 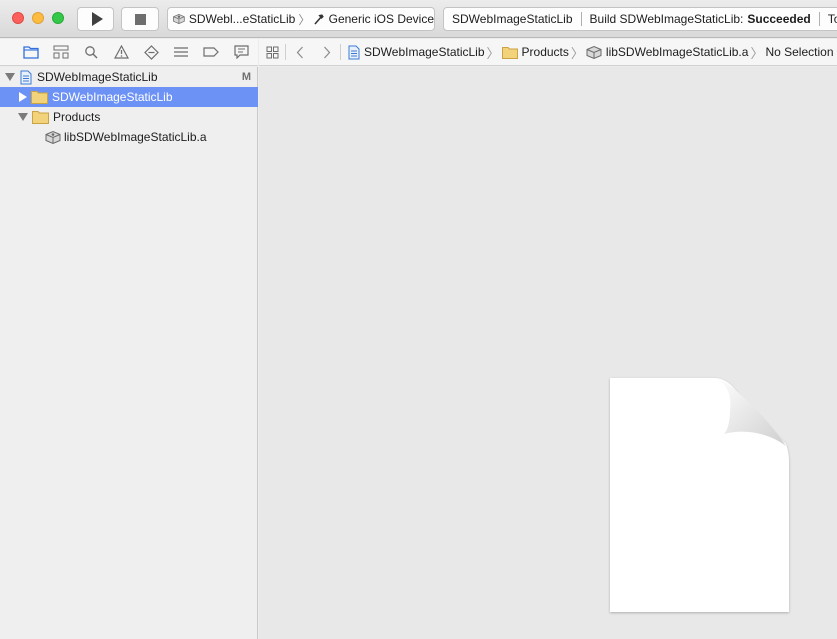 I want to click on breakpoint-icon, so click(x=211, y=52).